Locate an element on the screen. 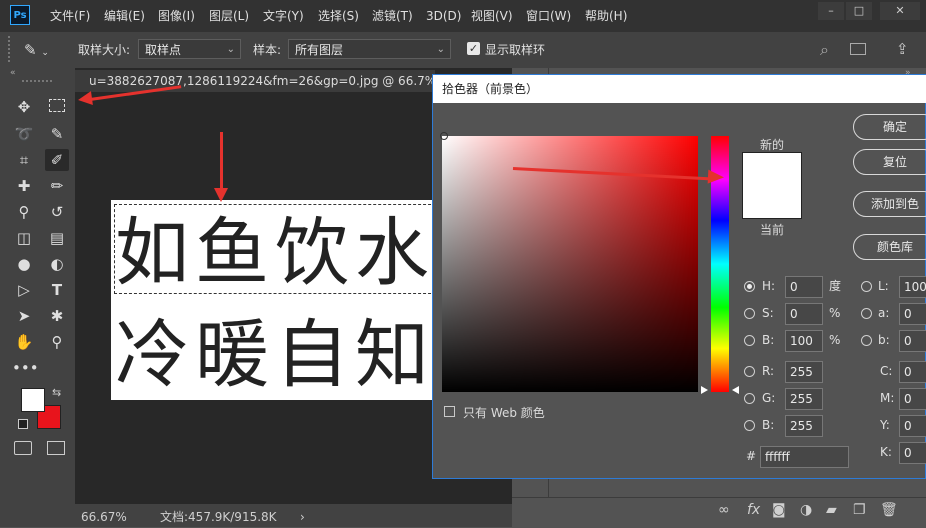 The width and height of the screenshot is (926, 528). zoom-level: 66.67% is located at coordinates (104, 517).